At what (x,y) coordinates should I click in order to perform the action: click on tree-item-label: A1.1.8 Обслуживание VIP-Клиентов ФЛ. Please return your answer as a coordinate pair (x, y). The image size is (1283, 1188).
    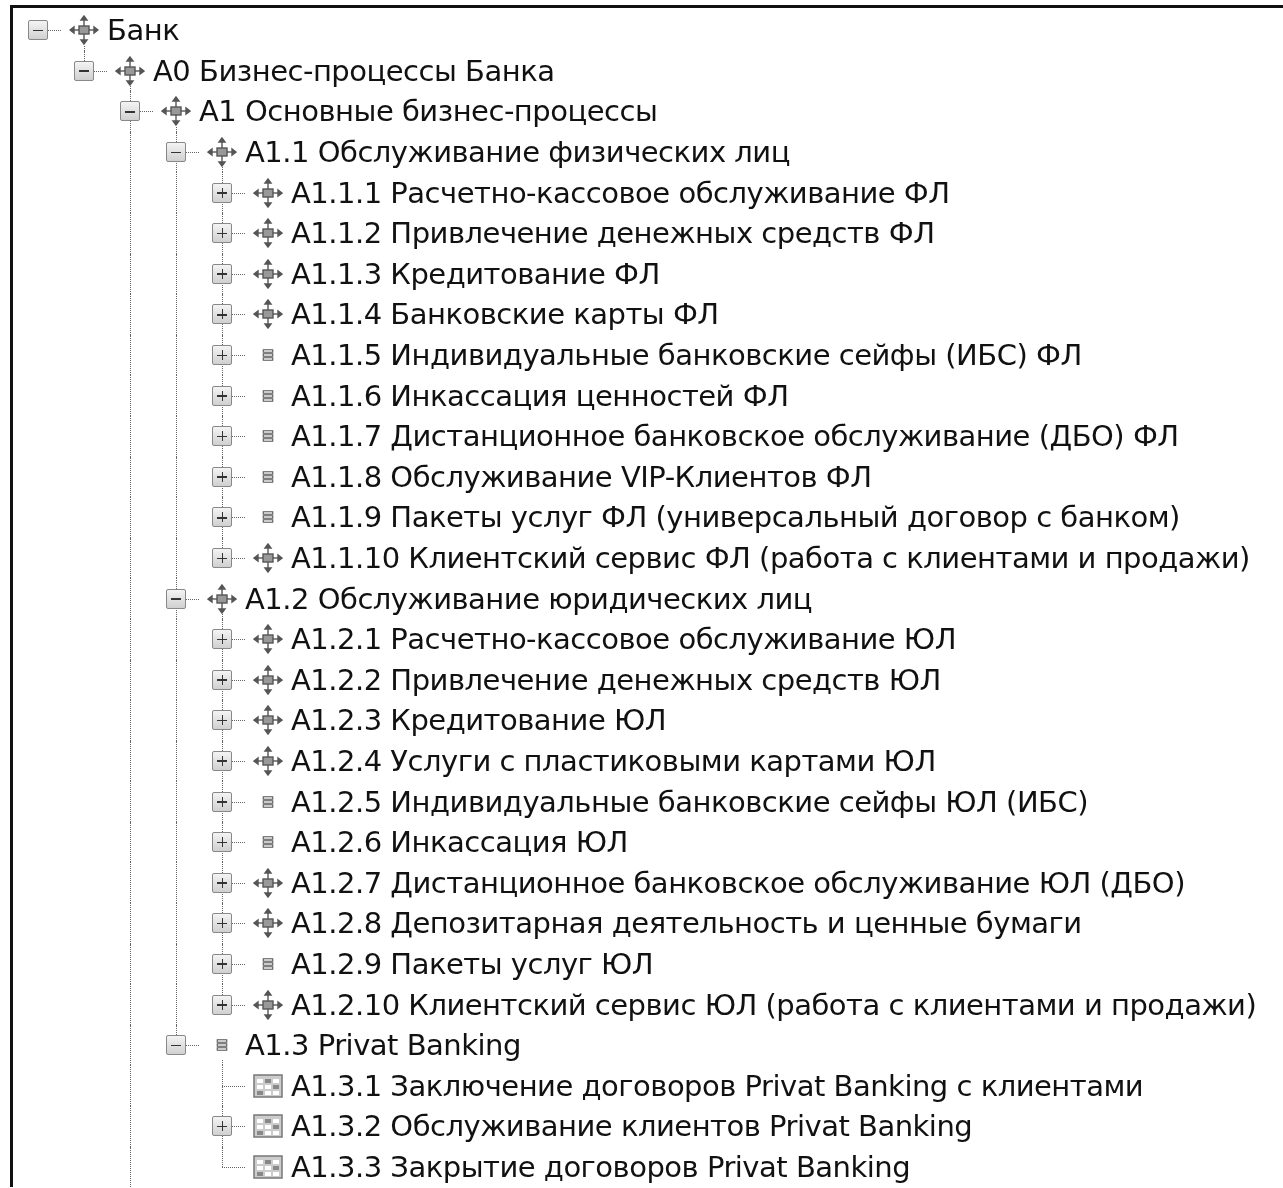
    Looking at the image, I should click on (581, 476).